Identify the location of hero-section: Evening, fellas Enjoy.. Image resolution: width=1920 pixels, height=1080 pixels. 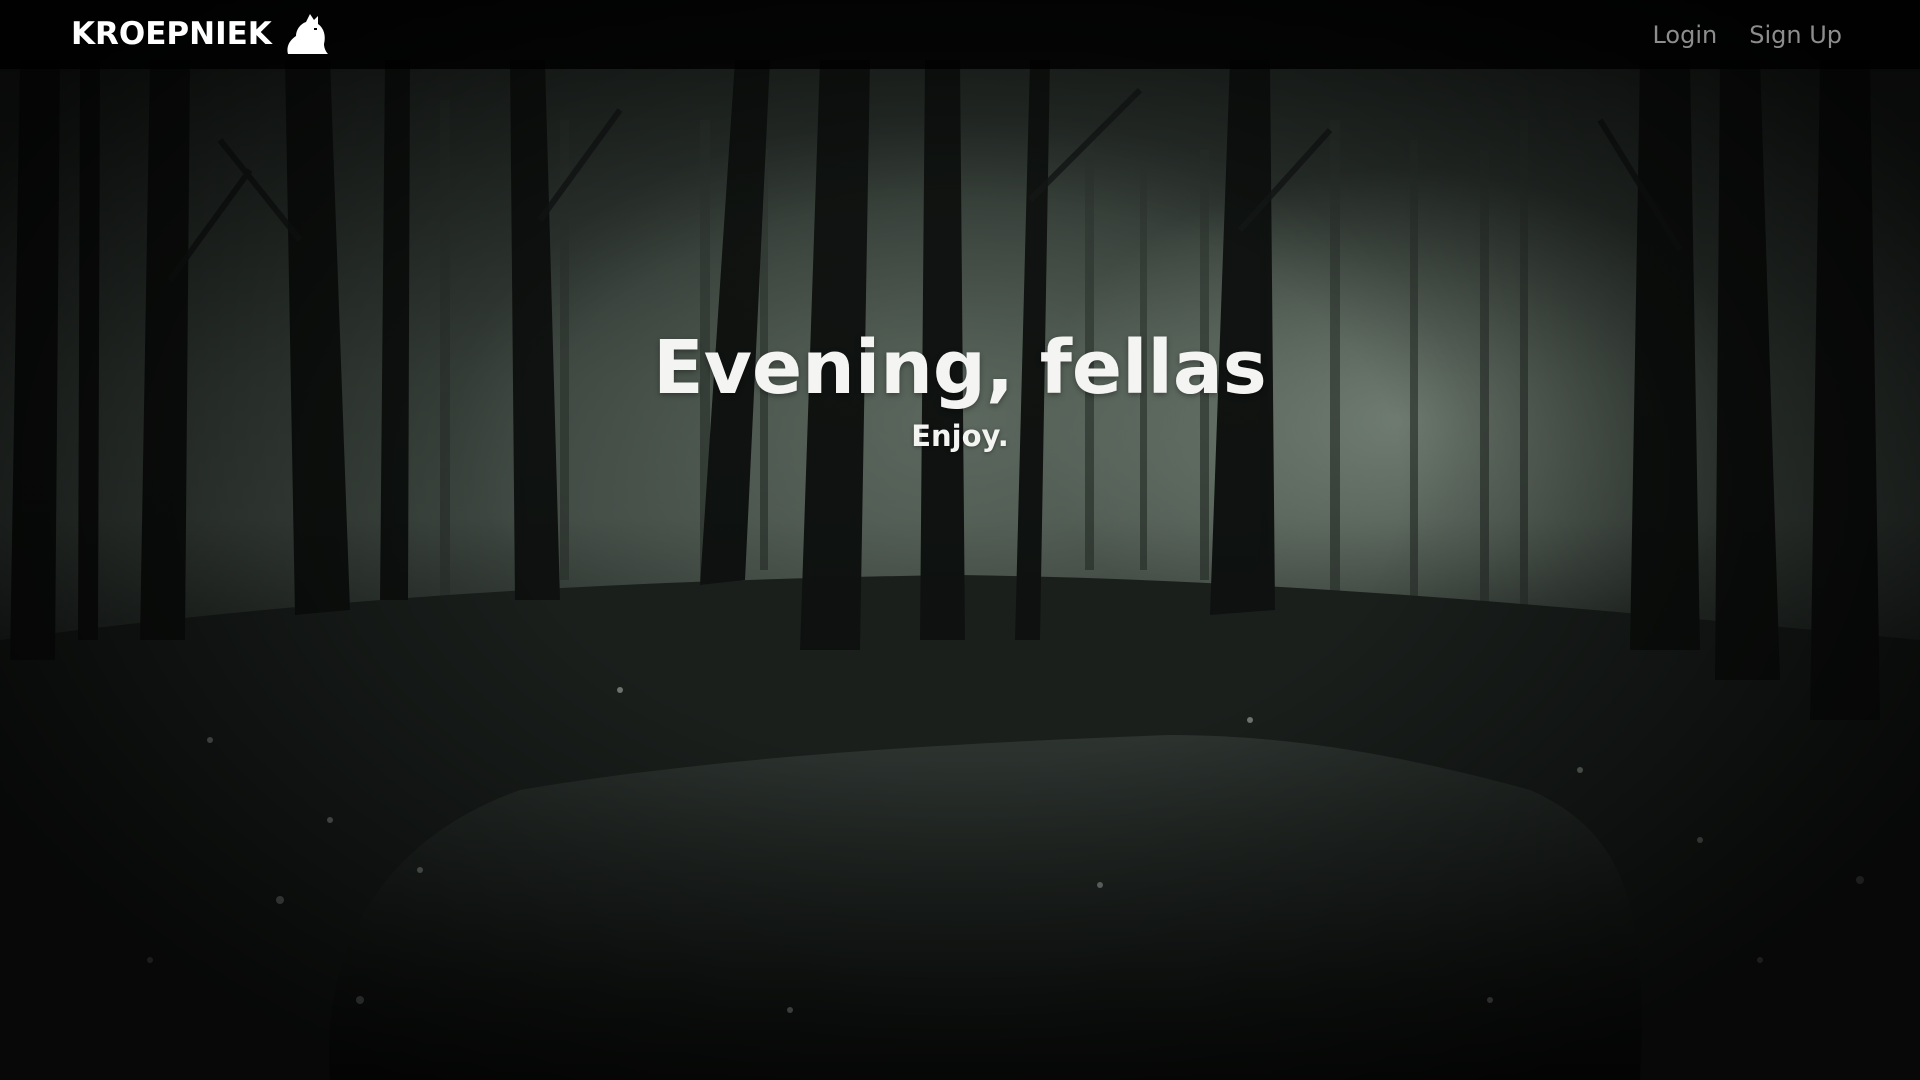
(960, 388).